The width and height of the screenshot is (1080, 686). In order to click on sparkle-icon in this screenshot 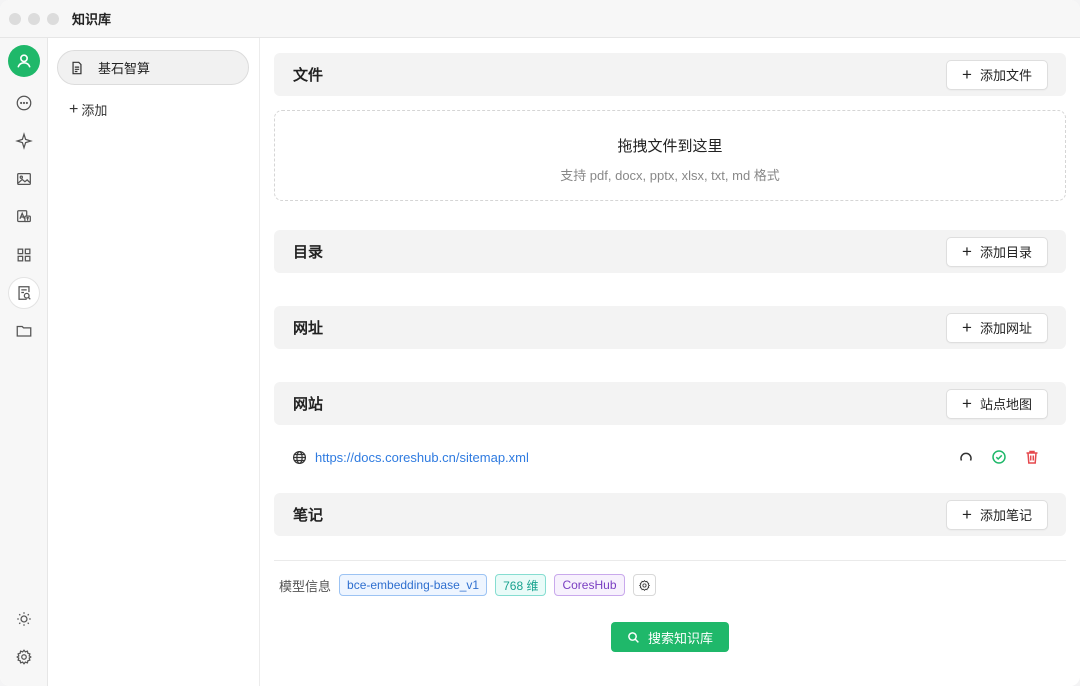, I will do `click(24, 141)`.